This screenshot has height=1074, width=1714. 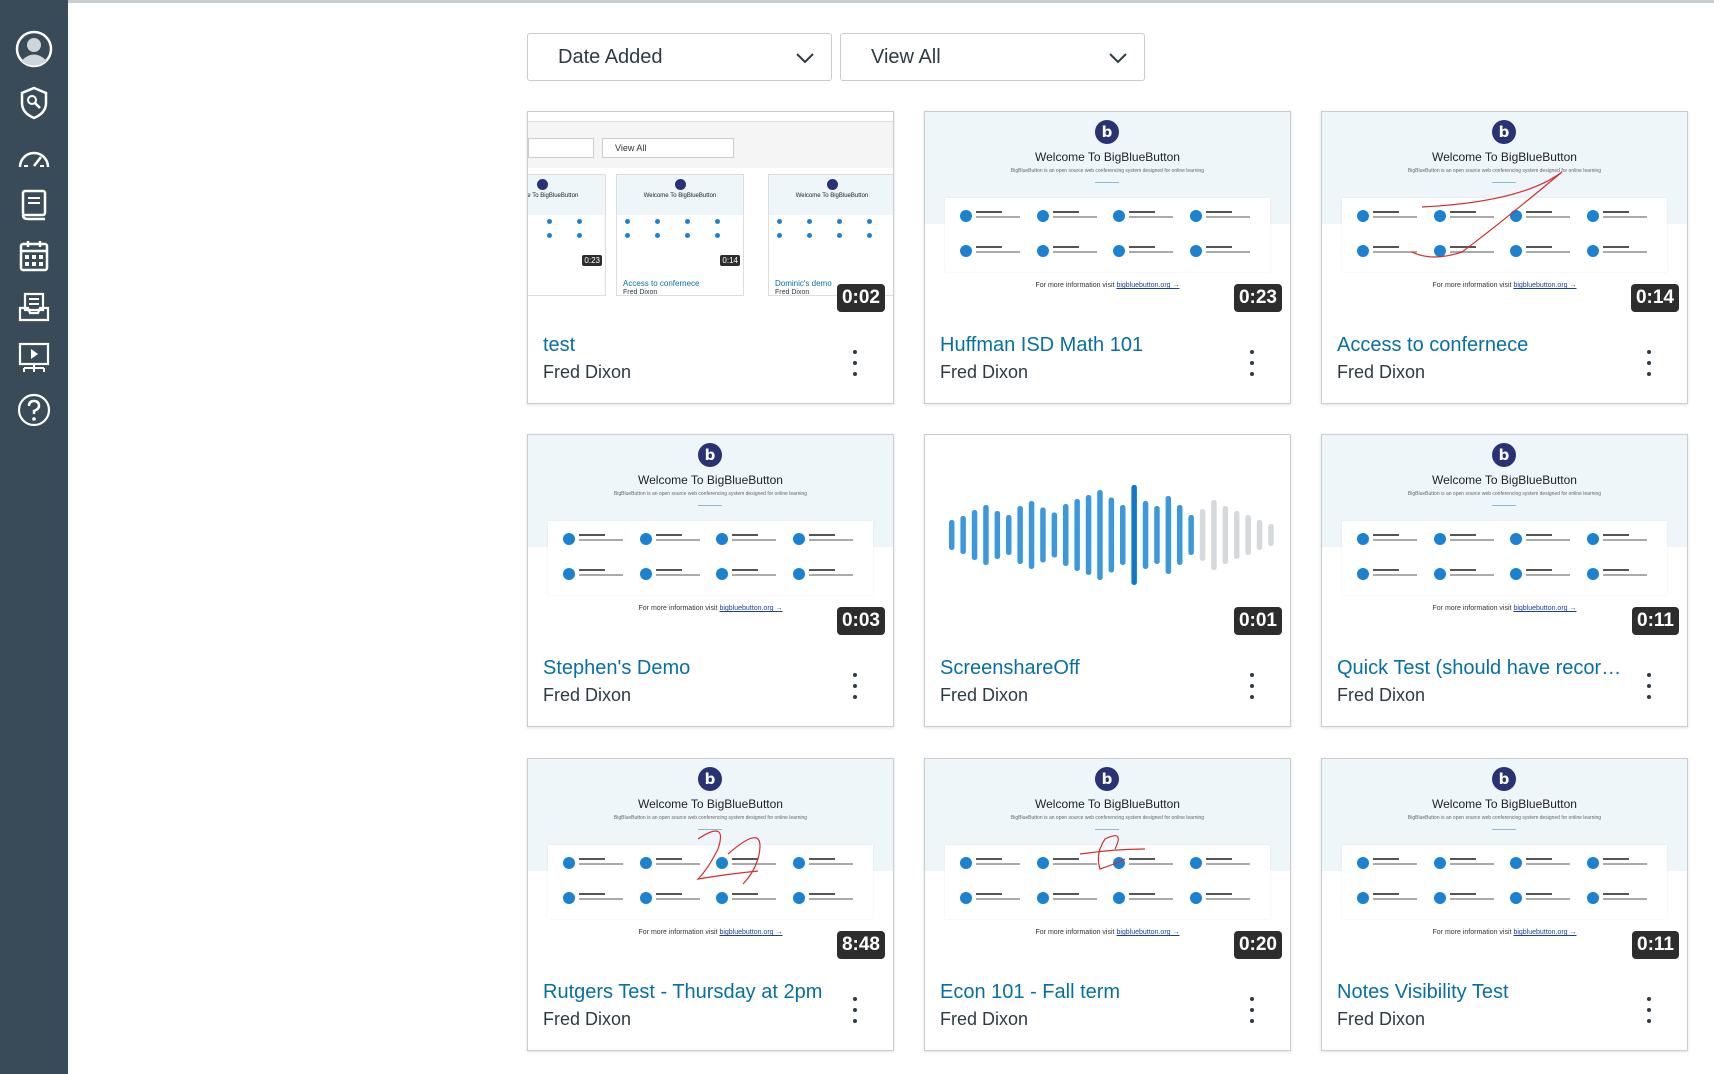 I want to click on duration-badge: 0:23, so click(x=1257, y=298).